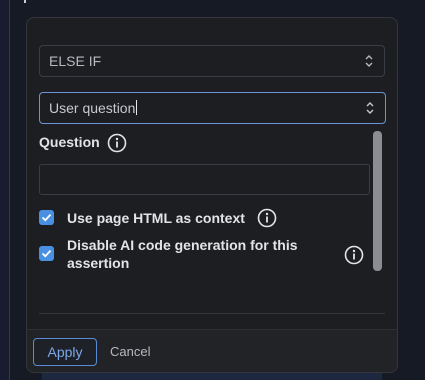 This screenshot has height=380, width=425. I want to click on page-html-context-checkbox, so click(46, 217).